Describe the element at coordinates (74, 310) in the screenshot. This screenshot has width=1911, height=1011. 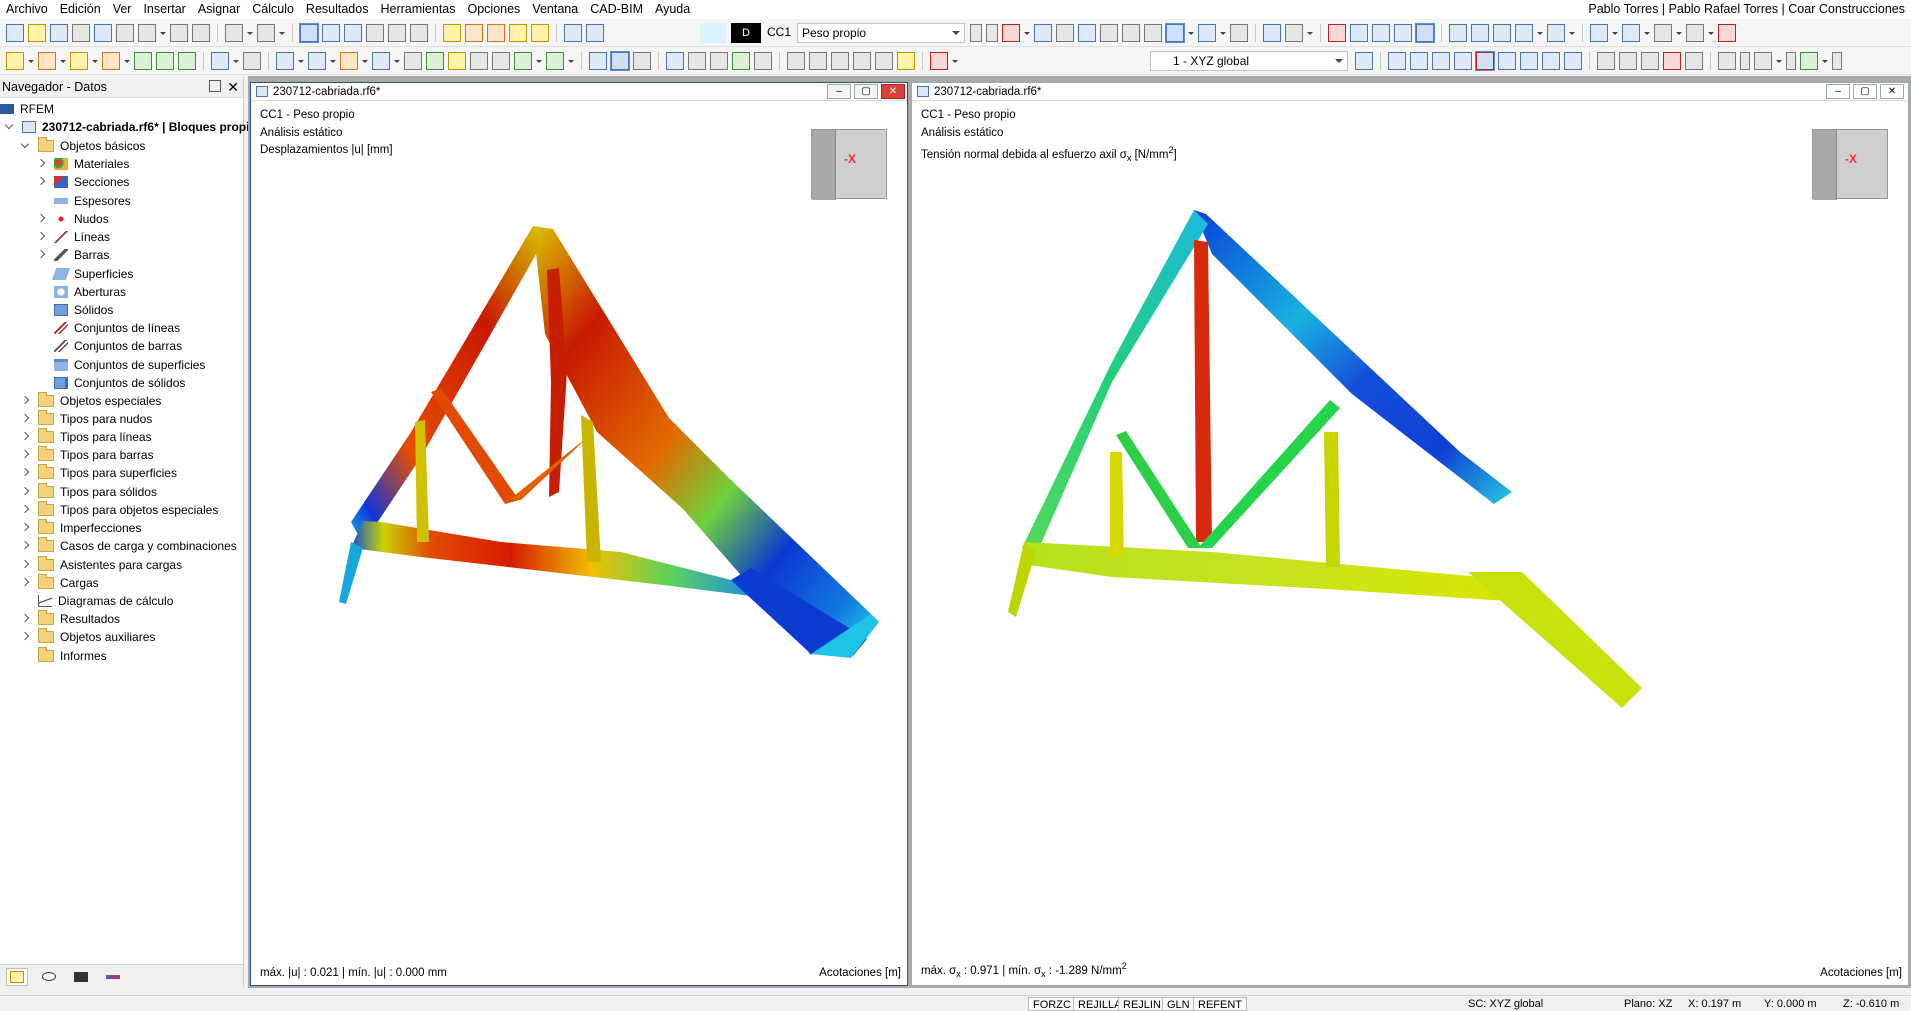
I see `tree-item-solidos: Sólidos` at that location.